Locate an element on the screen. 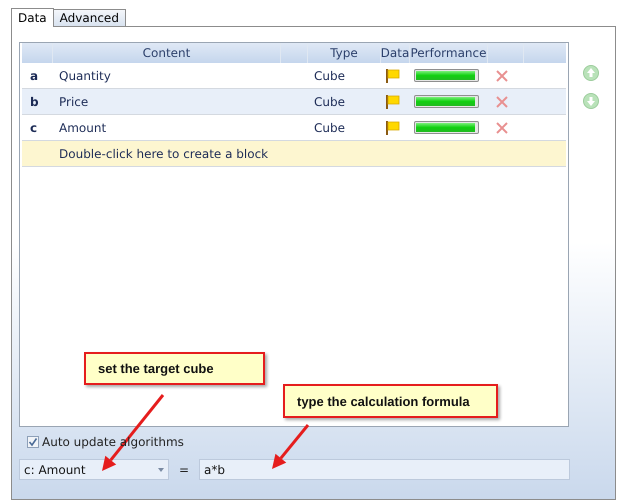 Image resolution: width=618 pixels, height=504 pixels. move-down-icon is located at coordinates (591, 101).